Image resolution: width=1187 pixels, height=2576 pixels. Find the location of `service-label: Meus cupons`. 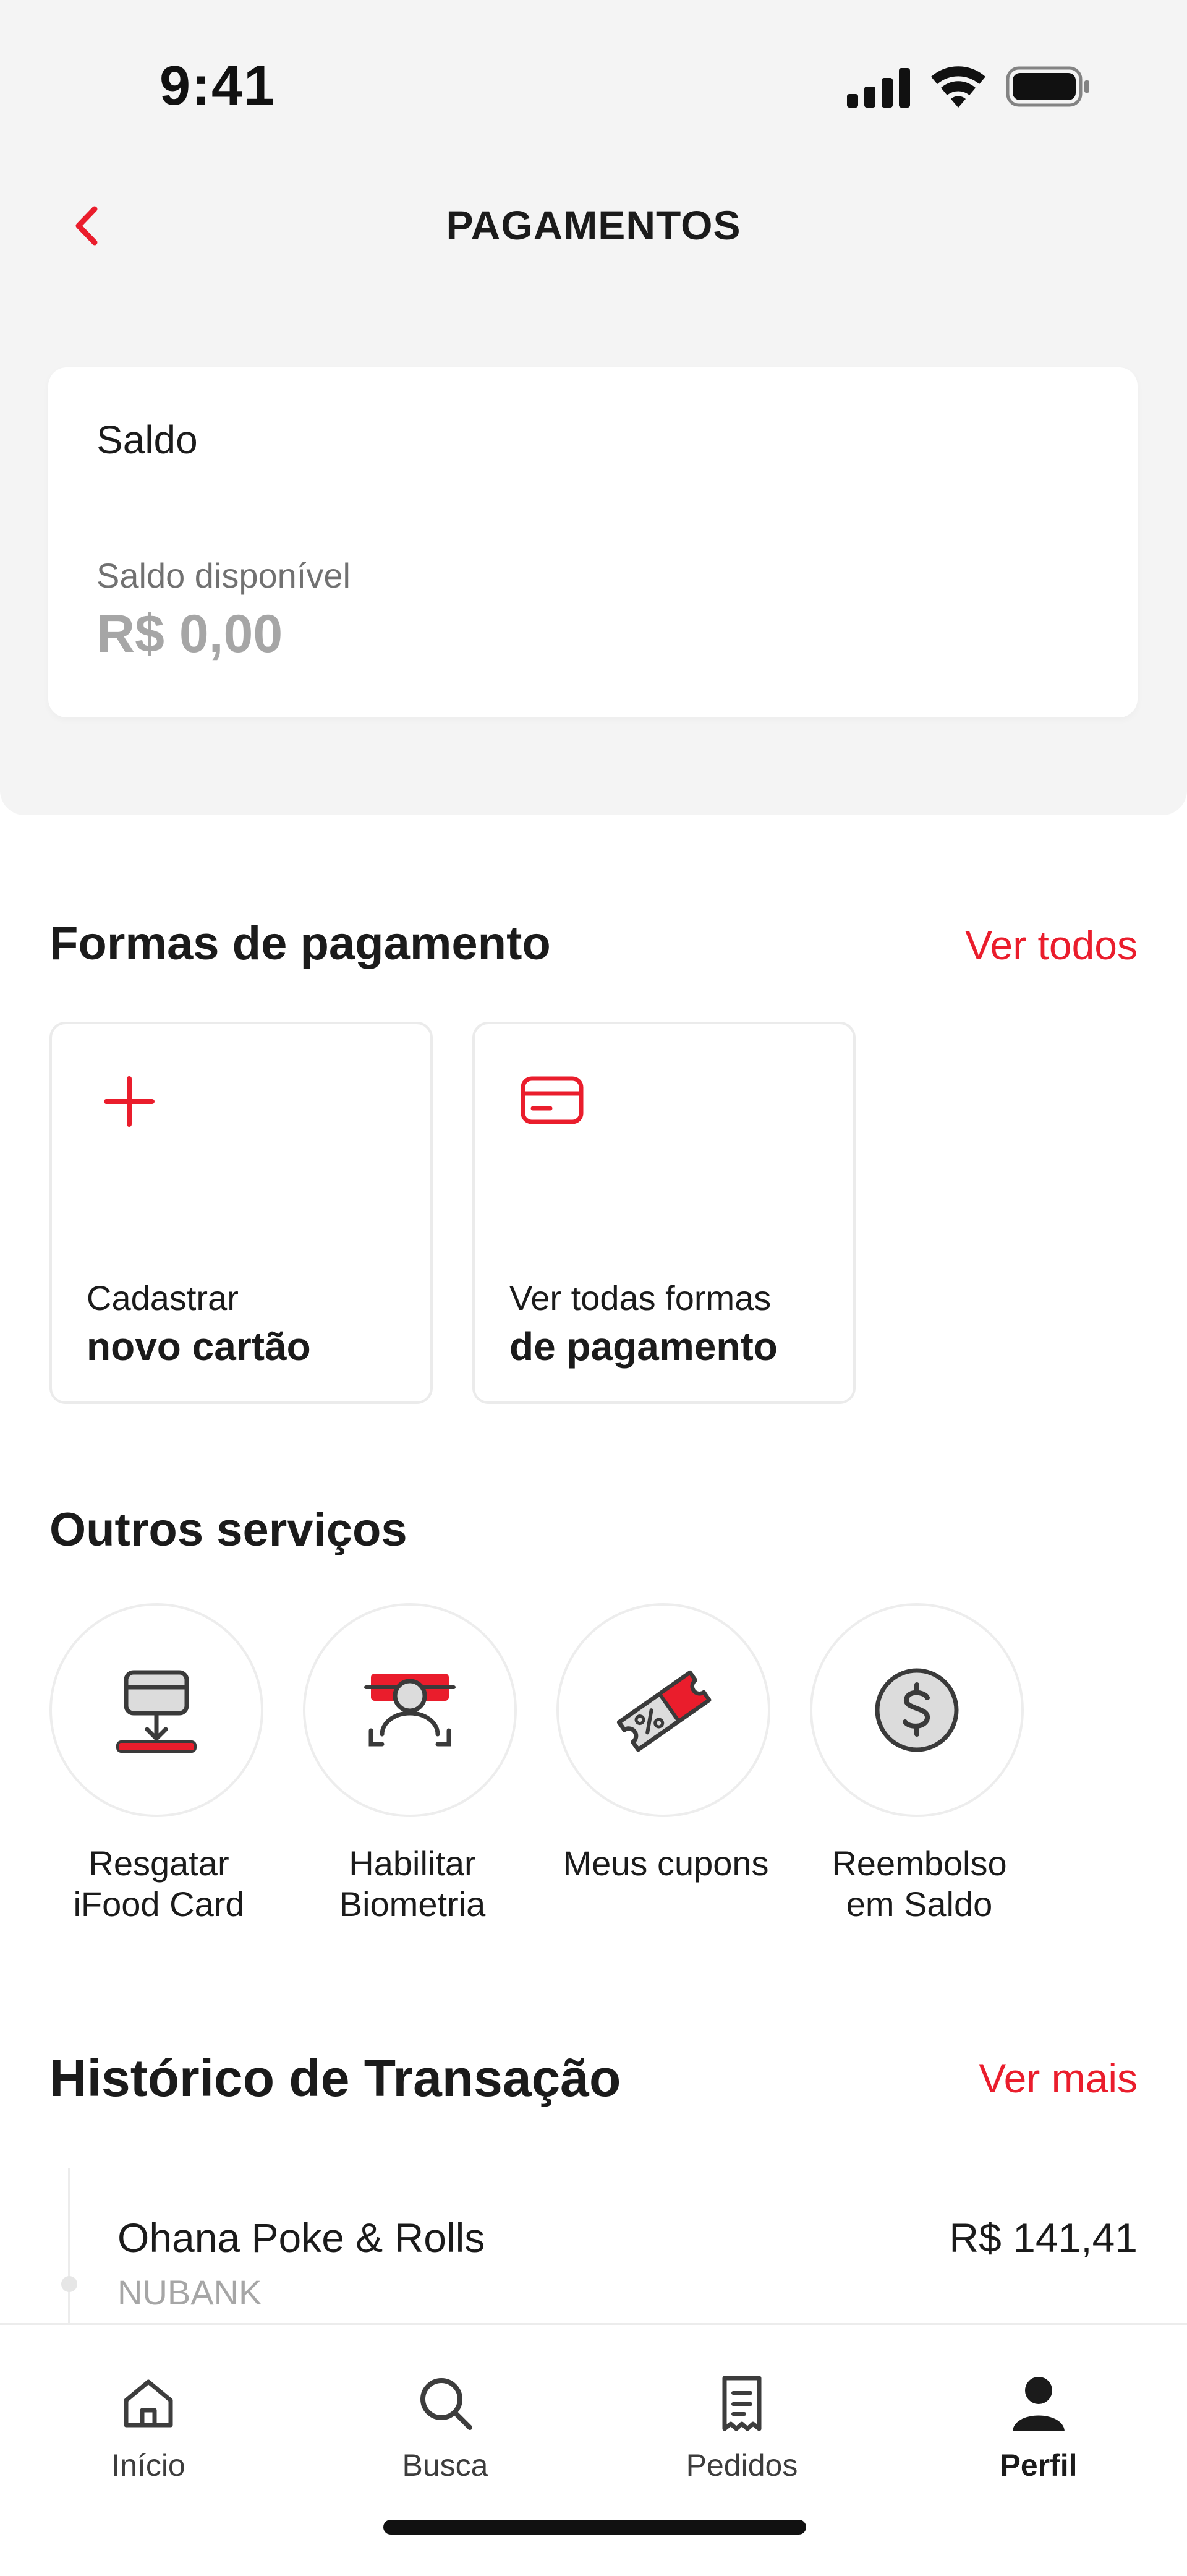

service-label: Meus cupons is located at coordinates (666, 1863).